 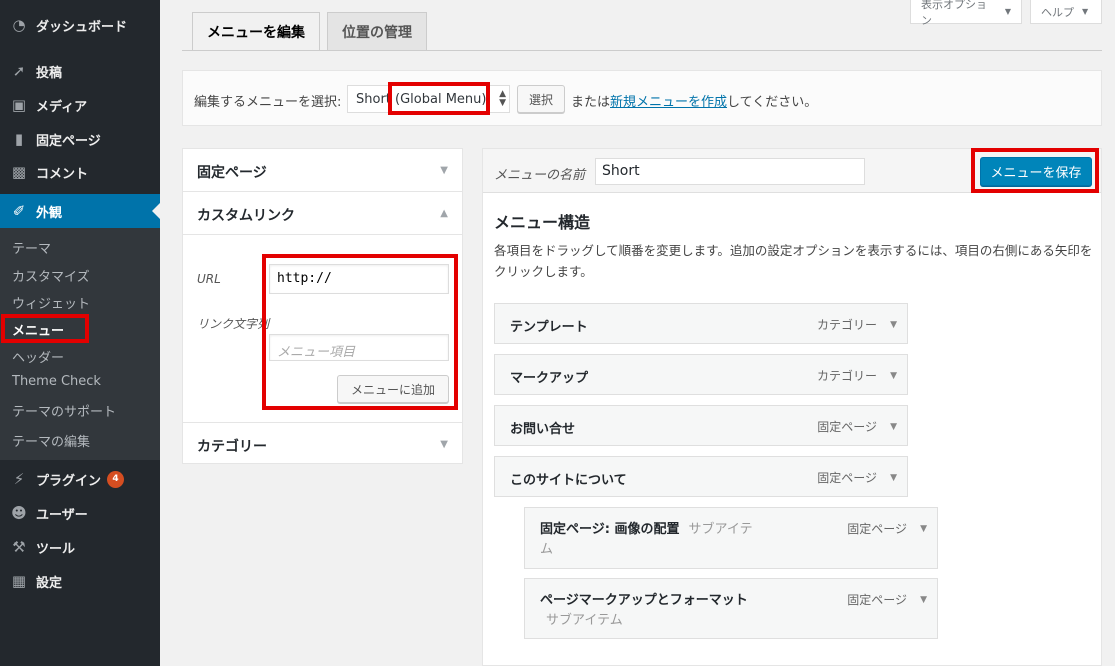 I want to click on pushpin-icon: ➚, so click(x=19, y=71).